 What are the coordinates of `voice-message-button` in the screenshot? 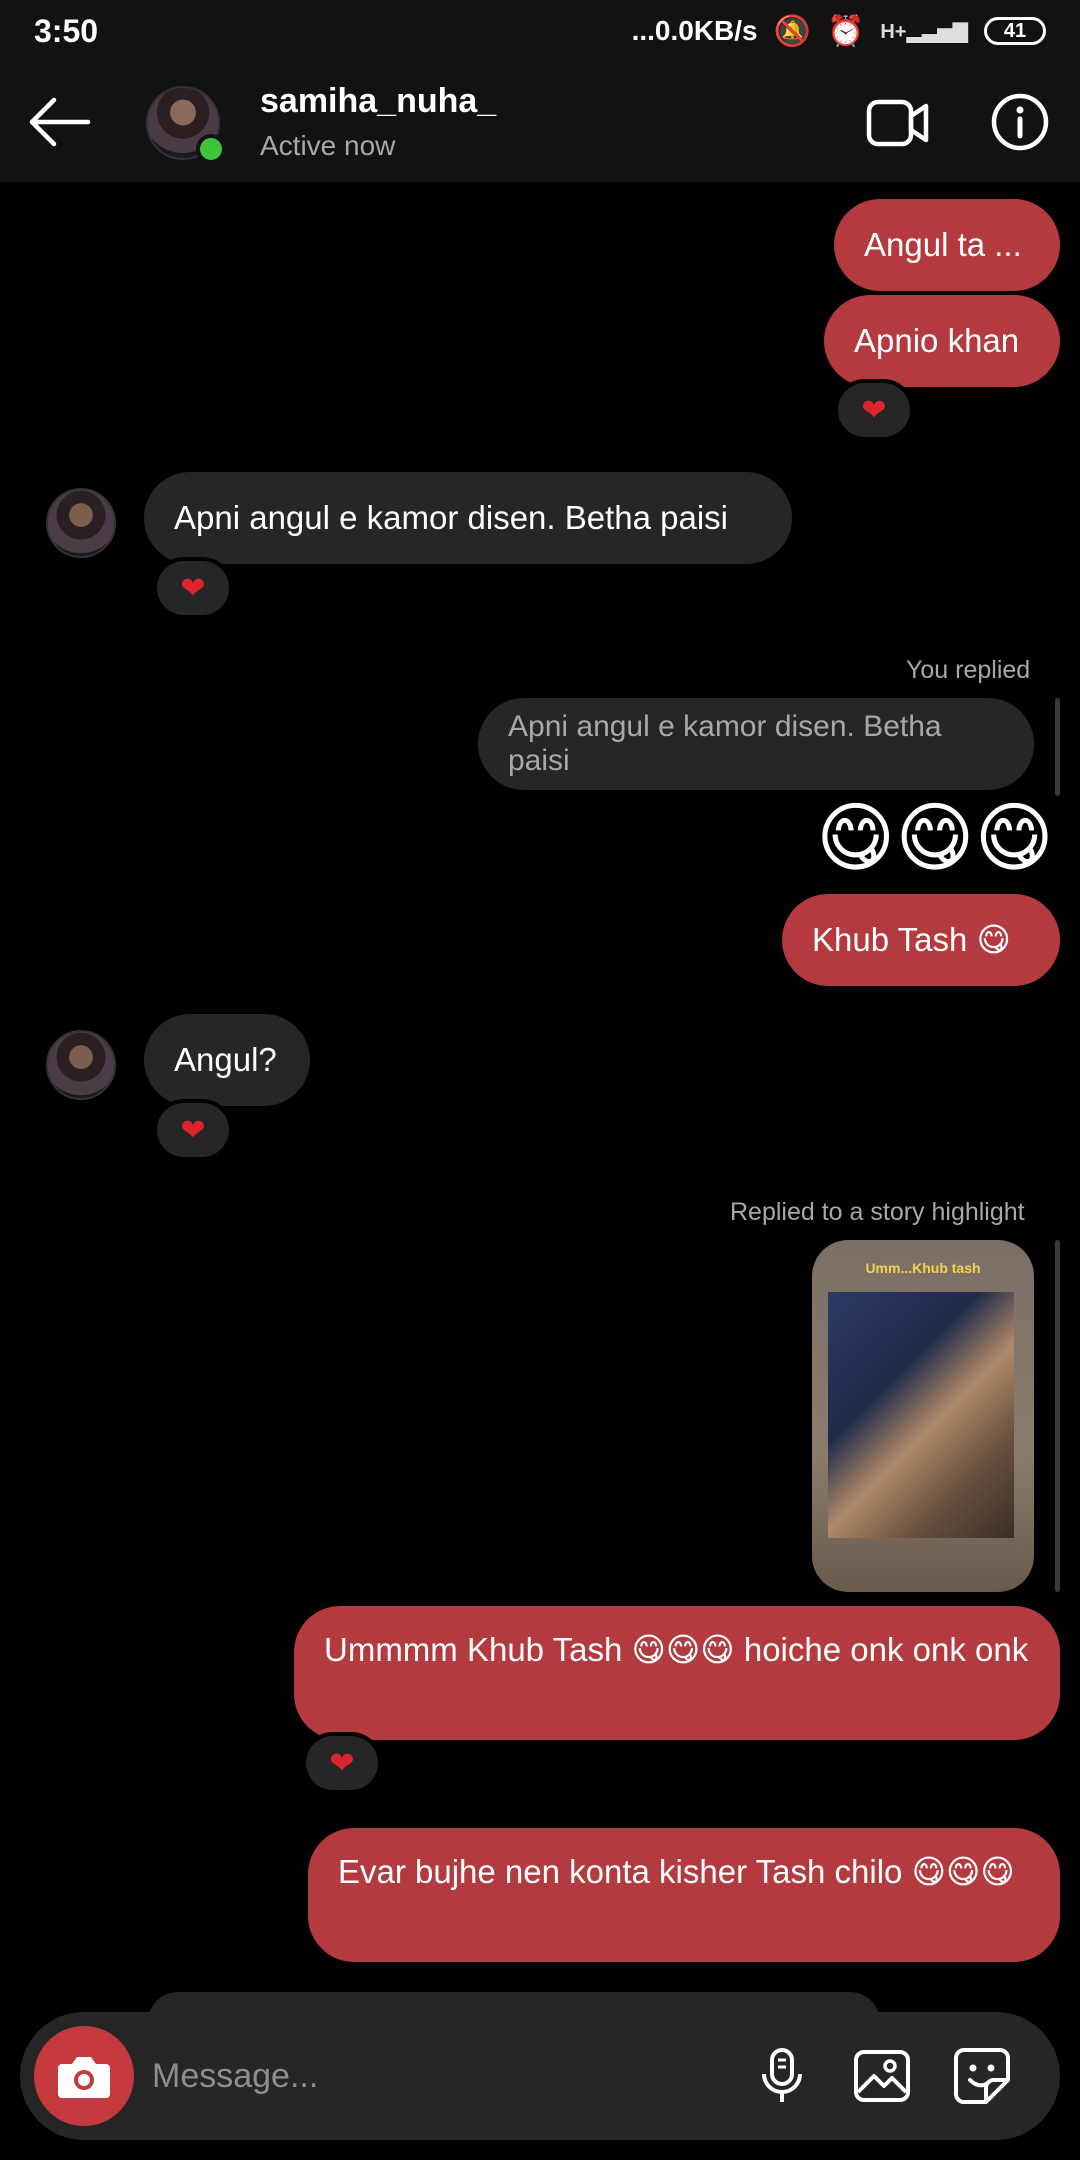 It's located at (782, 2076).